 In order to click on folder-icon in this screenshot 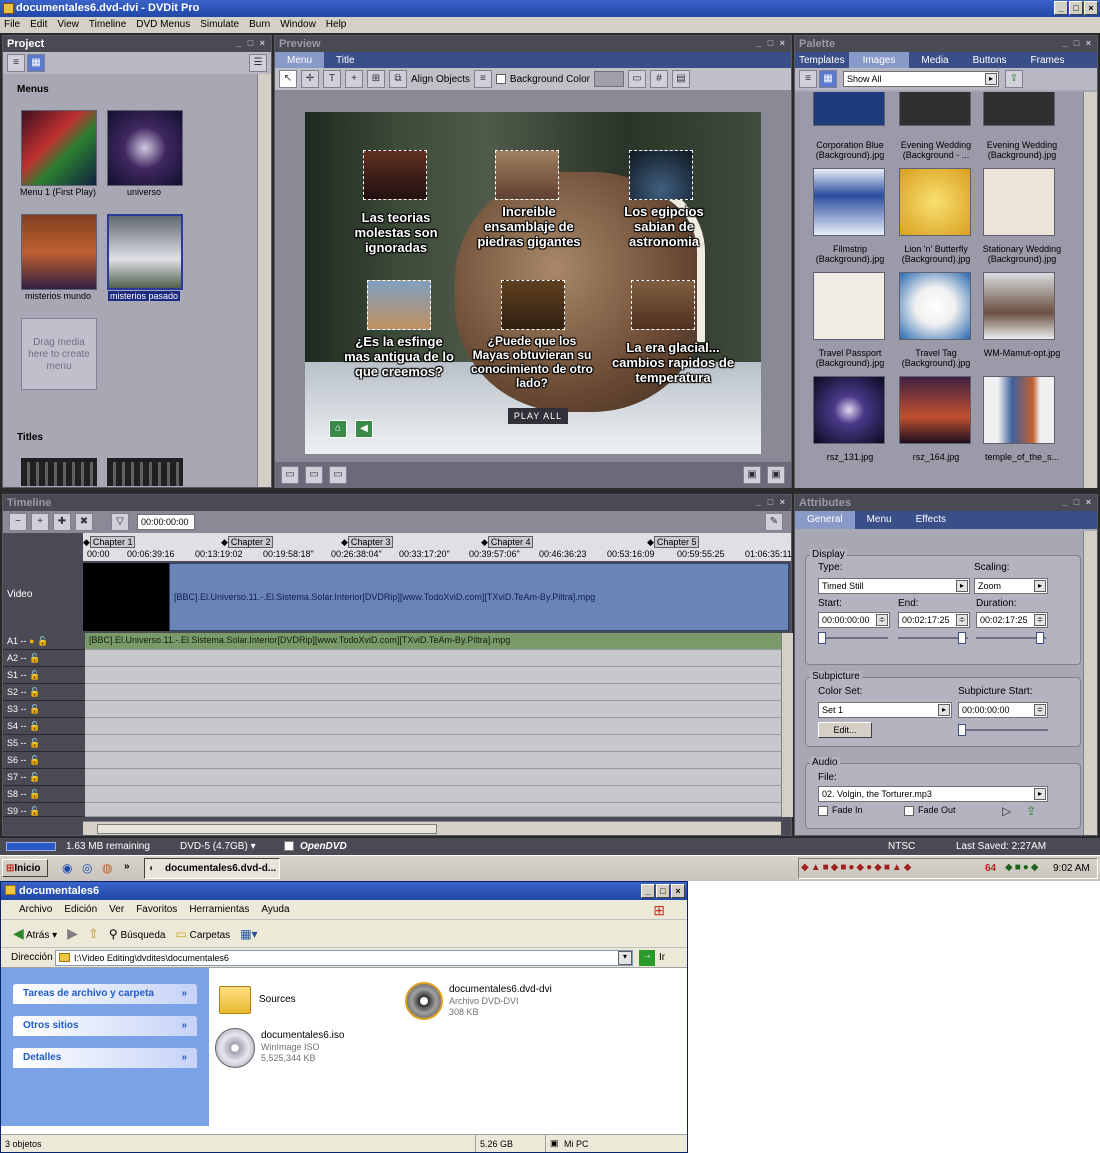, I will do `click(235, 1000)`.